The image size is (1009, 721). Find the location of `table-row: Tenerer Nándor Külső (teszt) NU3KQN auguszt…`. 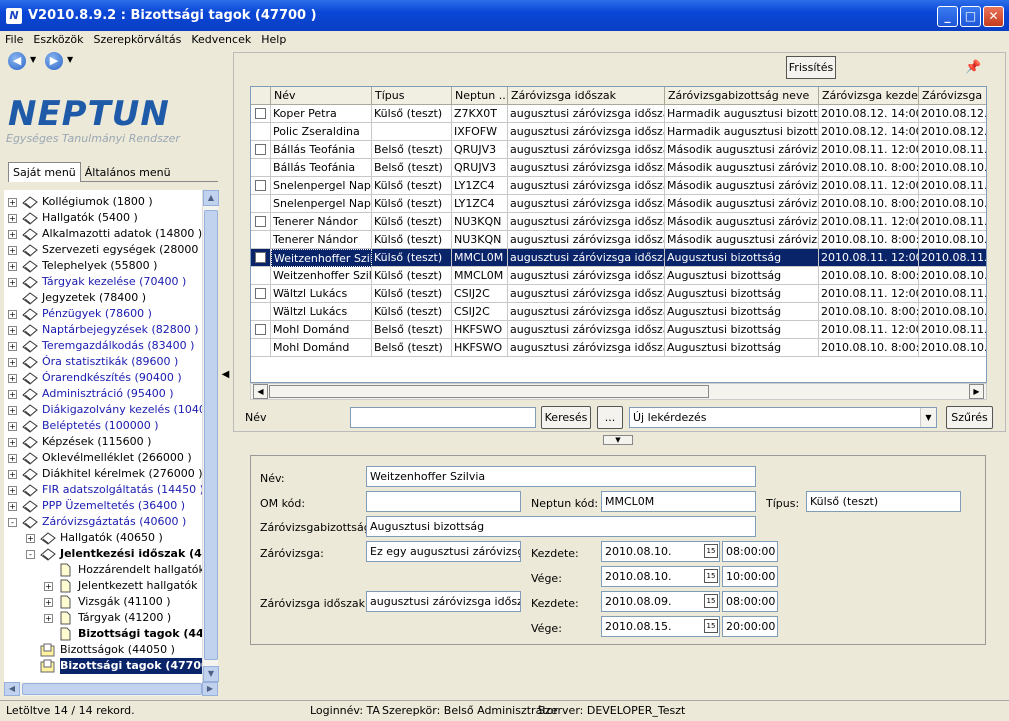

table-row: Tenerer Nándor Külső (teszt) NU3KQN auguszt… is located at coordinates (618, 240).